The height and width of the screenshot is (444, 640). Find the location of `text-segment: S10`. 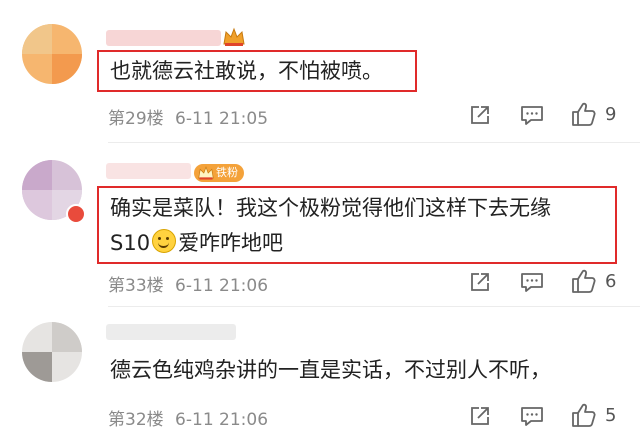

text-segment: S10 is located at coordinates (130, 243).